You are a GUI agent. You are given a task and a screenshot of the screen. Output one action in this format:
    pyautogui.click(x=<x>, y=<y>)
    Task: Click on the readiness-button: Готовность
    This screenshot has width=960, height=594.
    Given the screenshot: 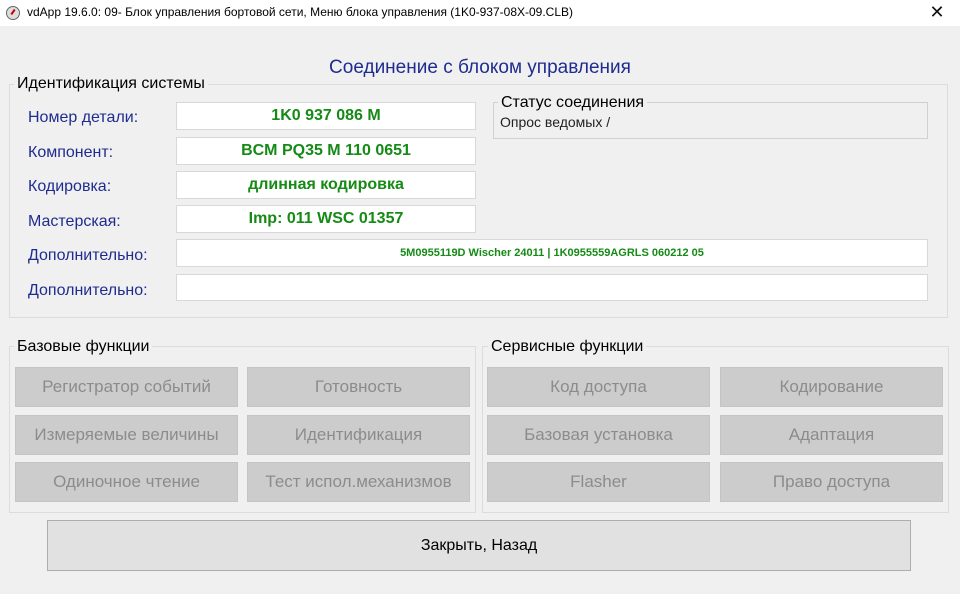 What is the action you would take?
    pyautogui.click(x=358, y=387)
    